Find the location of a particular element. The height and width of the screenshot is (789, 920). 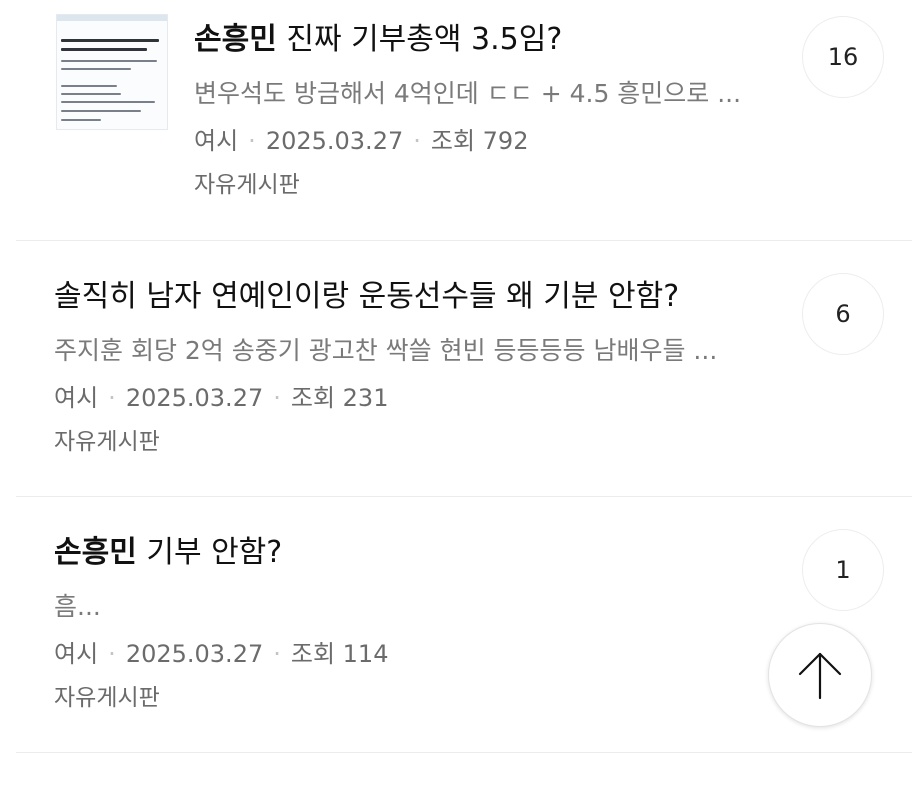

post-views: 조회 114 is located at coordinates (339, 654).